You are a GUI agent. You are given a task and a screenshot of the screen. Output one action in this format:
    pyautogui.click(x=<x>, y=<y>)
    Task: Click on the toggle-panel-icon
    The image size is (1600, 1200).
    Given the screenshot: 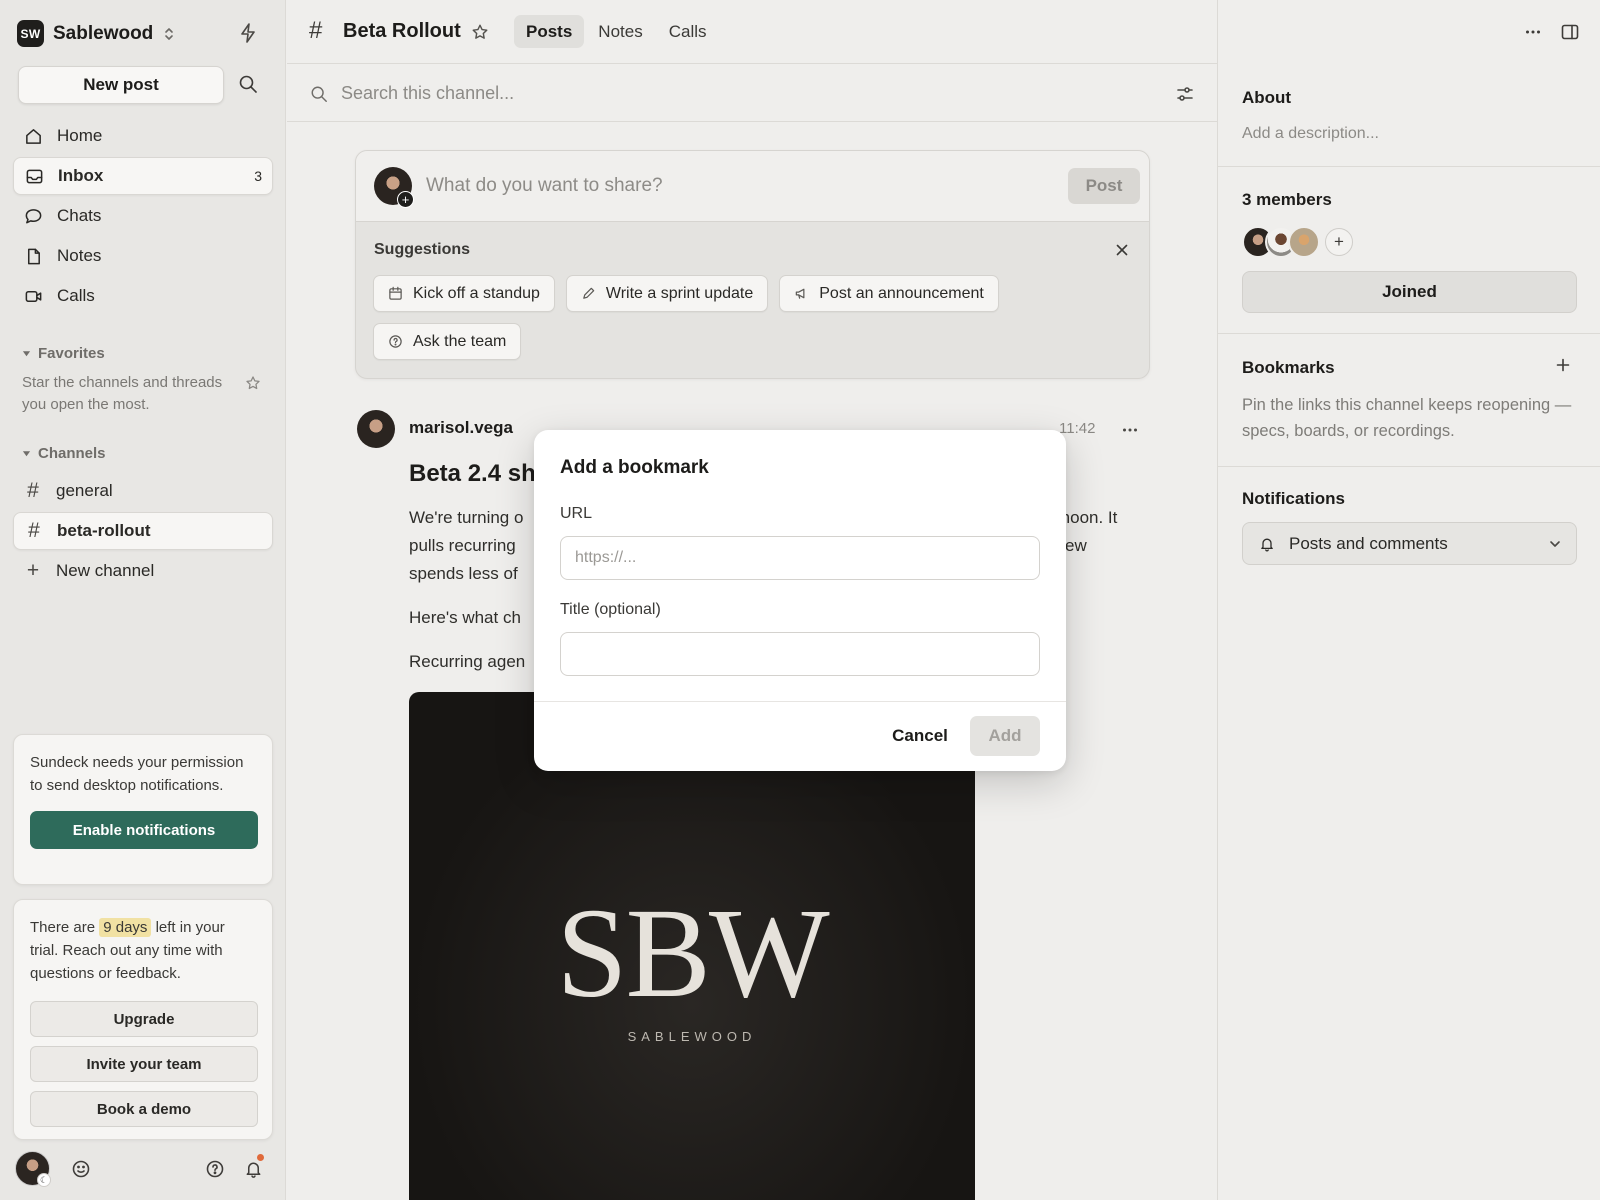 What is the action you would take?
    pyautogui.click(x=1570, y=32)
    